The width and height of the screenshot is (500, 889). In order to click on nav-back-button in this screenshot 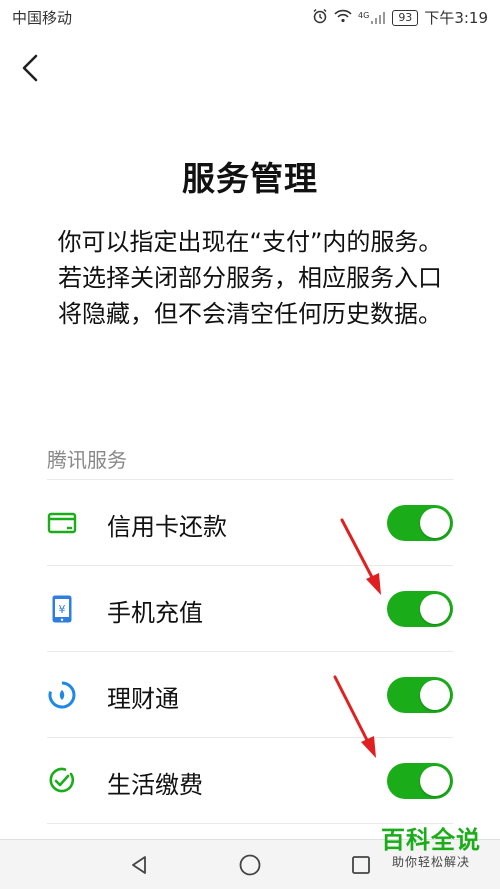, I will do `click(139, 865)`.